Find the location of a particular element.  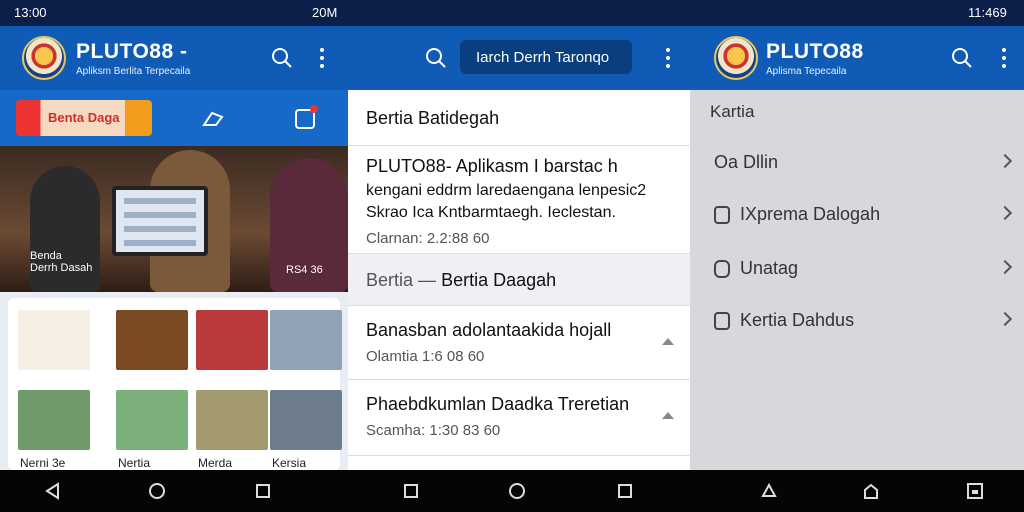

system-nav-bar is located at coordinates (512, 491).